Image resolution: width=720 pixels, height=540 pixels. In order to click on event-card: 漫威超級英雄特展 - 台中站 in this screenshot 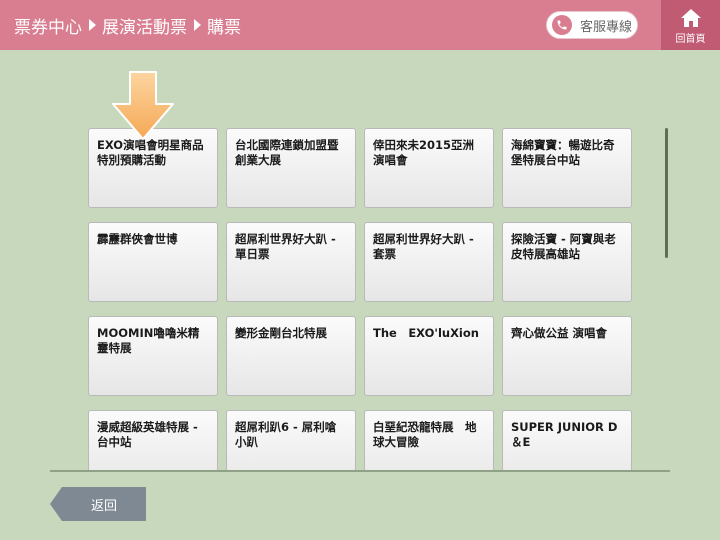, I will do `click(153, 440)`.